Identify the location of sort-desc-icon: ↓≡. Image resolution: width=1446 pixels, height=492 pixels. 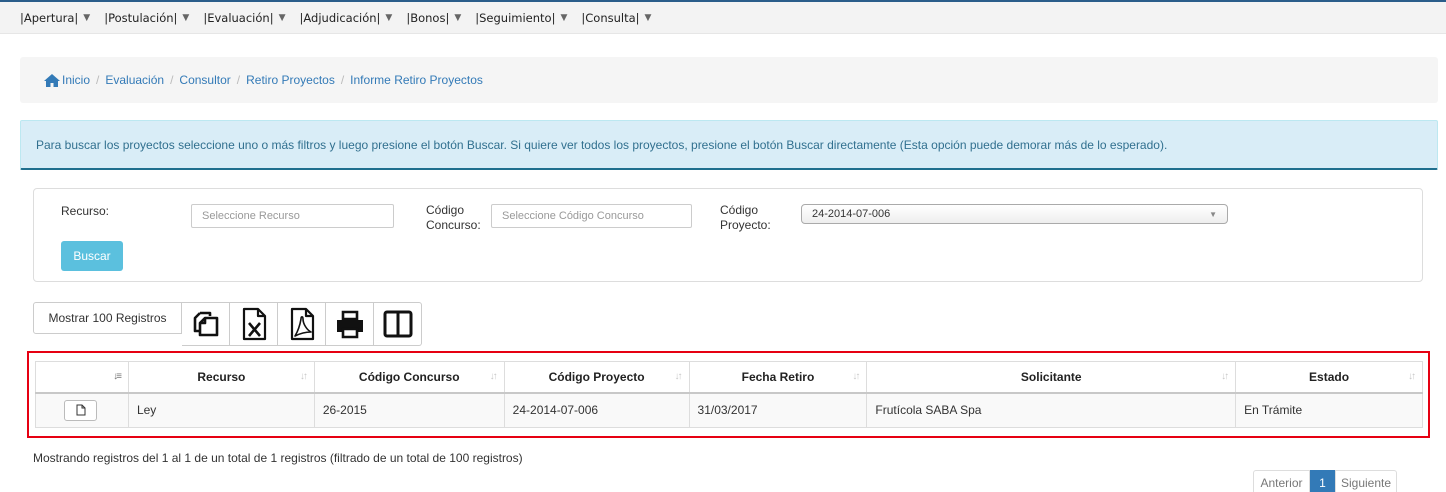
(117, 376).